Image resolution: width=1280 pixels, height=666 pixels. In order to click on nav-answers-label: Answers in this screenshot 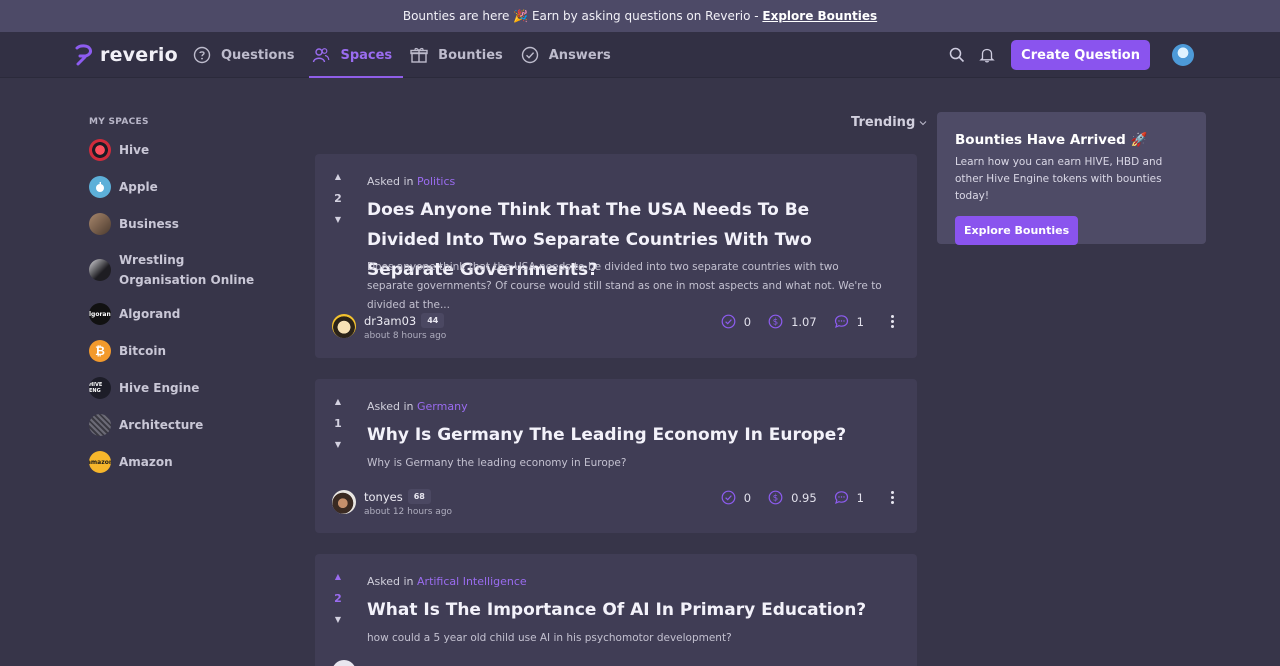, I will do `click(579, 55)`.